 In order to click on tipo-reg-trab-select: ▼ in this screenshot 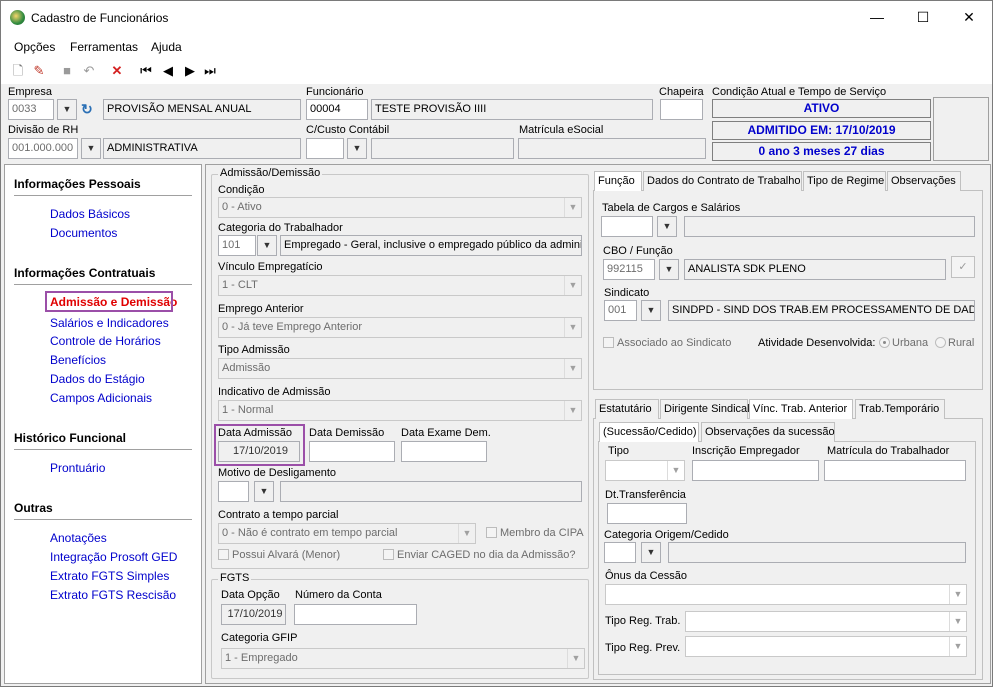, I will do `click(826, 621)`.